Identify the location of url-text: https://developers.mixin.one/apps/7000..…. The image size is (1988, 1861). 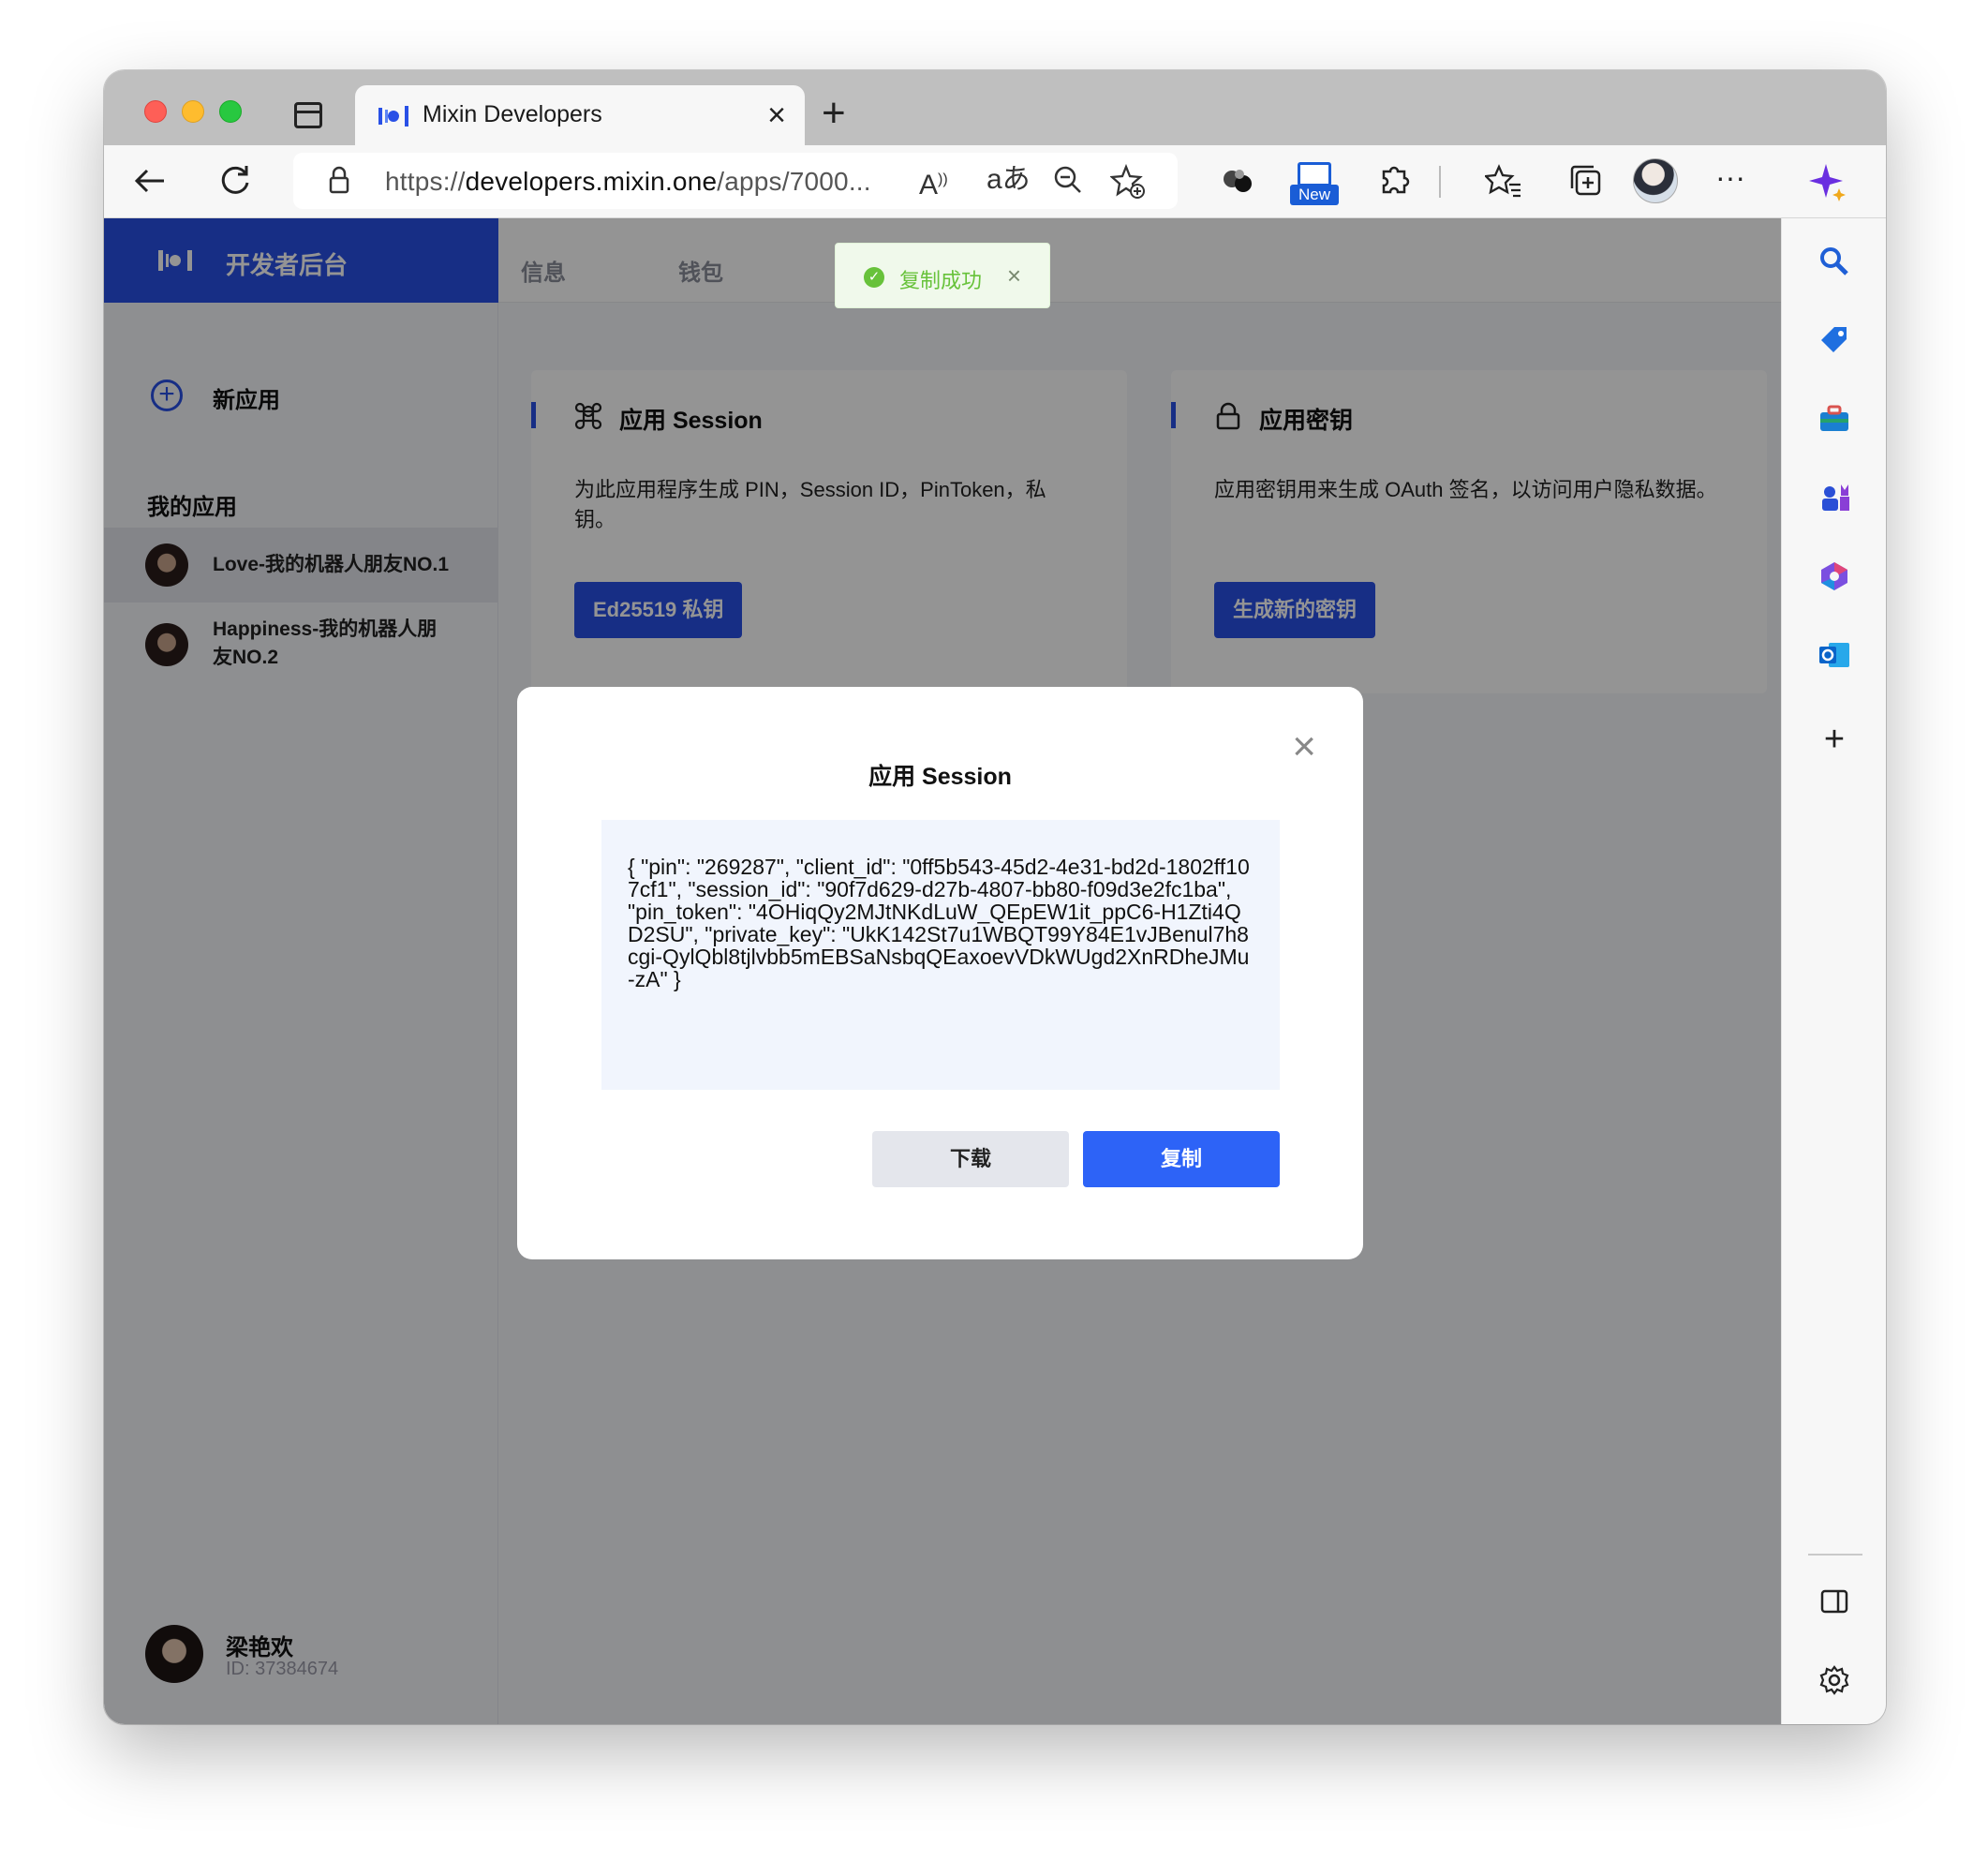
(628, 182).